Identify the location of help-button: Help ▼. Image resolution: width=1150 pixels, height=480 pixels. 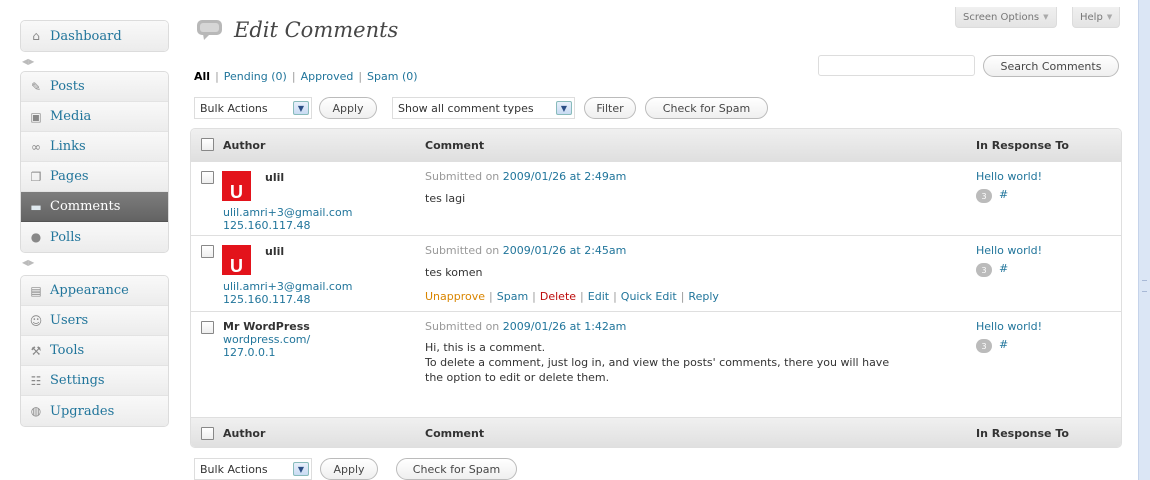
(1096, 17).